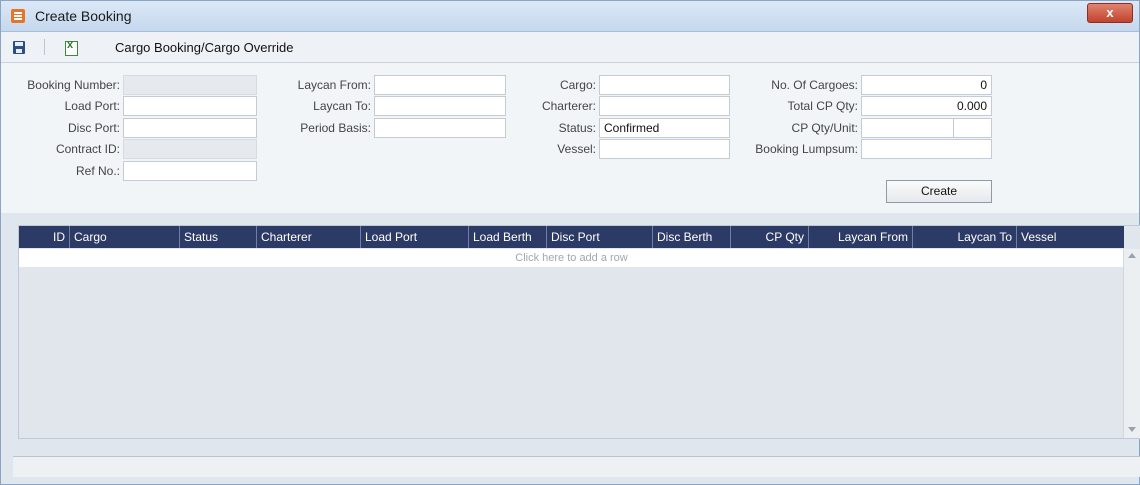 This screenshot has height=485, width=1140. I want to click on vessel-field, so click(664, 149).